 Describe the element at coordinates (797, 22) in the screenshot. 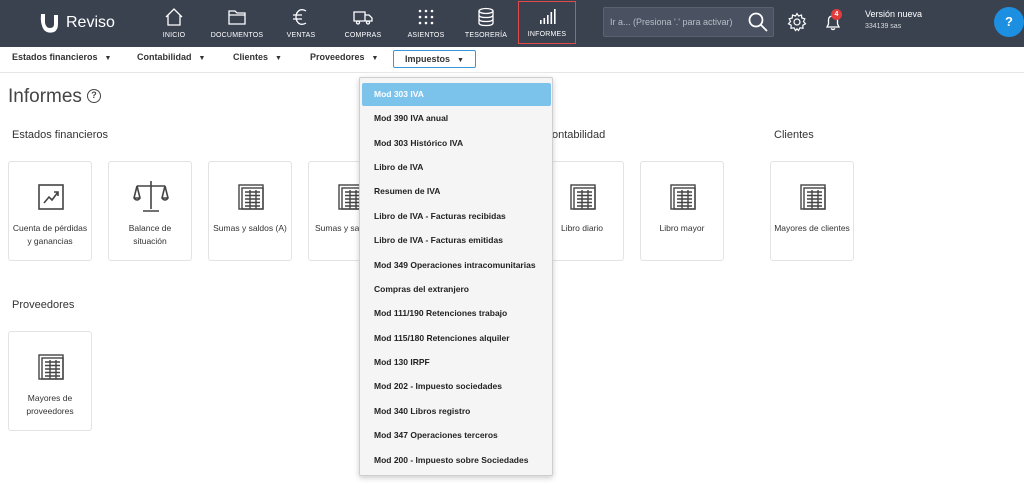

I see `gear-icon` at that location.